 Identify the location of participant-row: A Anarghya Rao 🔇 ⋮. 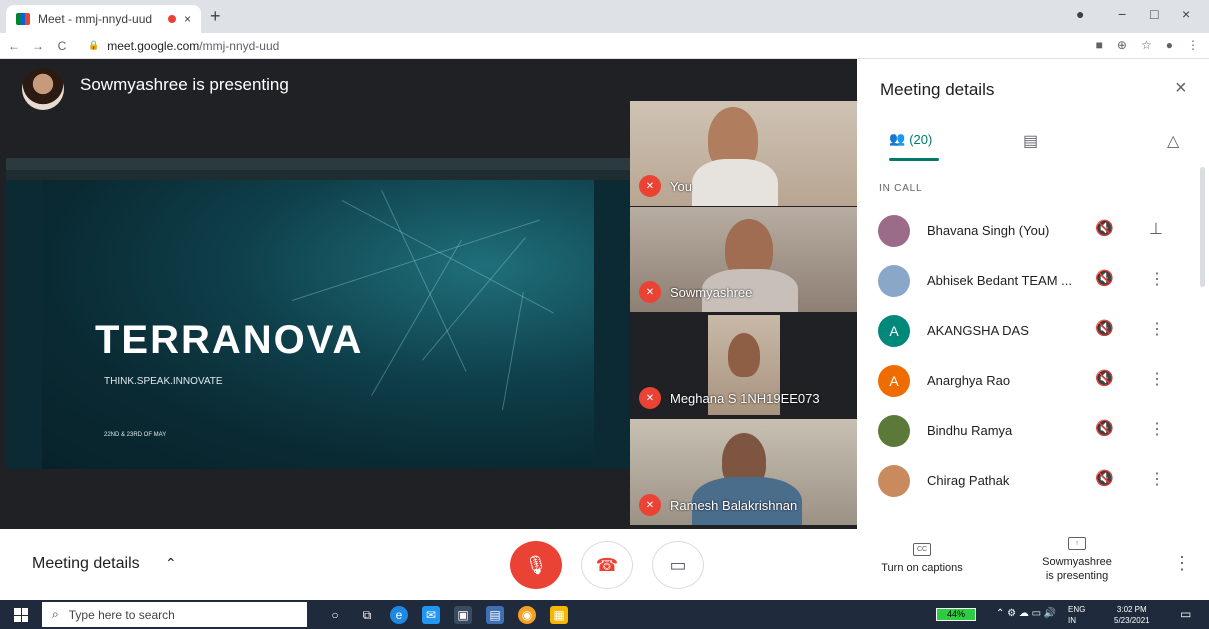
(1027, 382).